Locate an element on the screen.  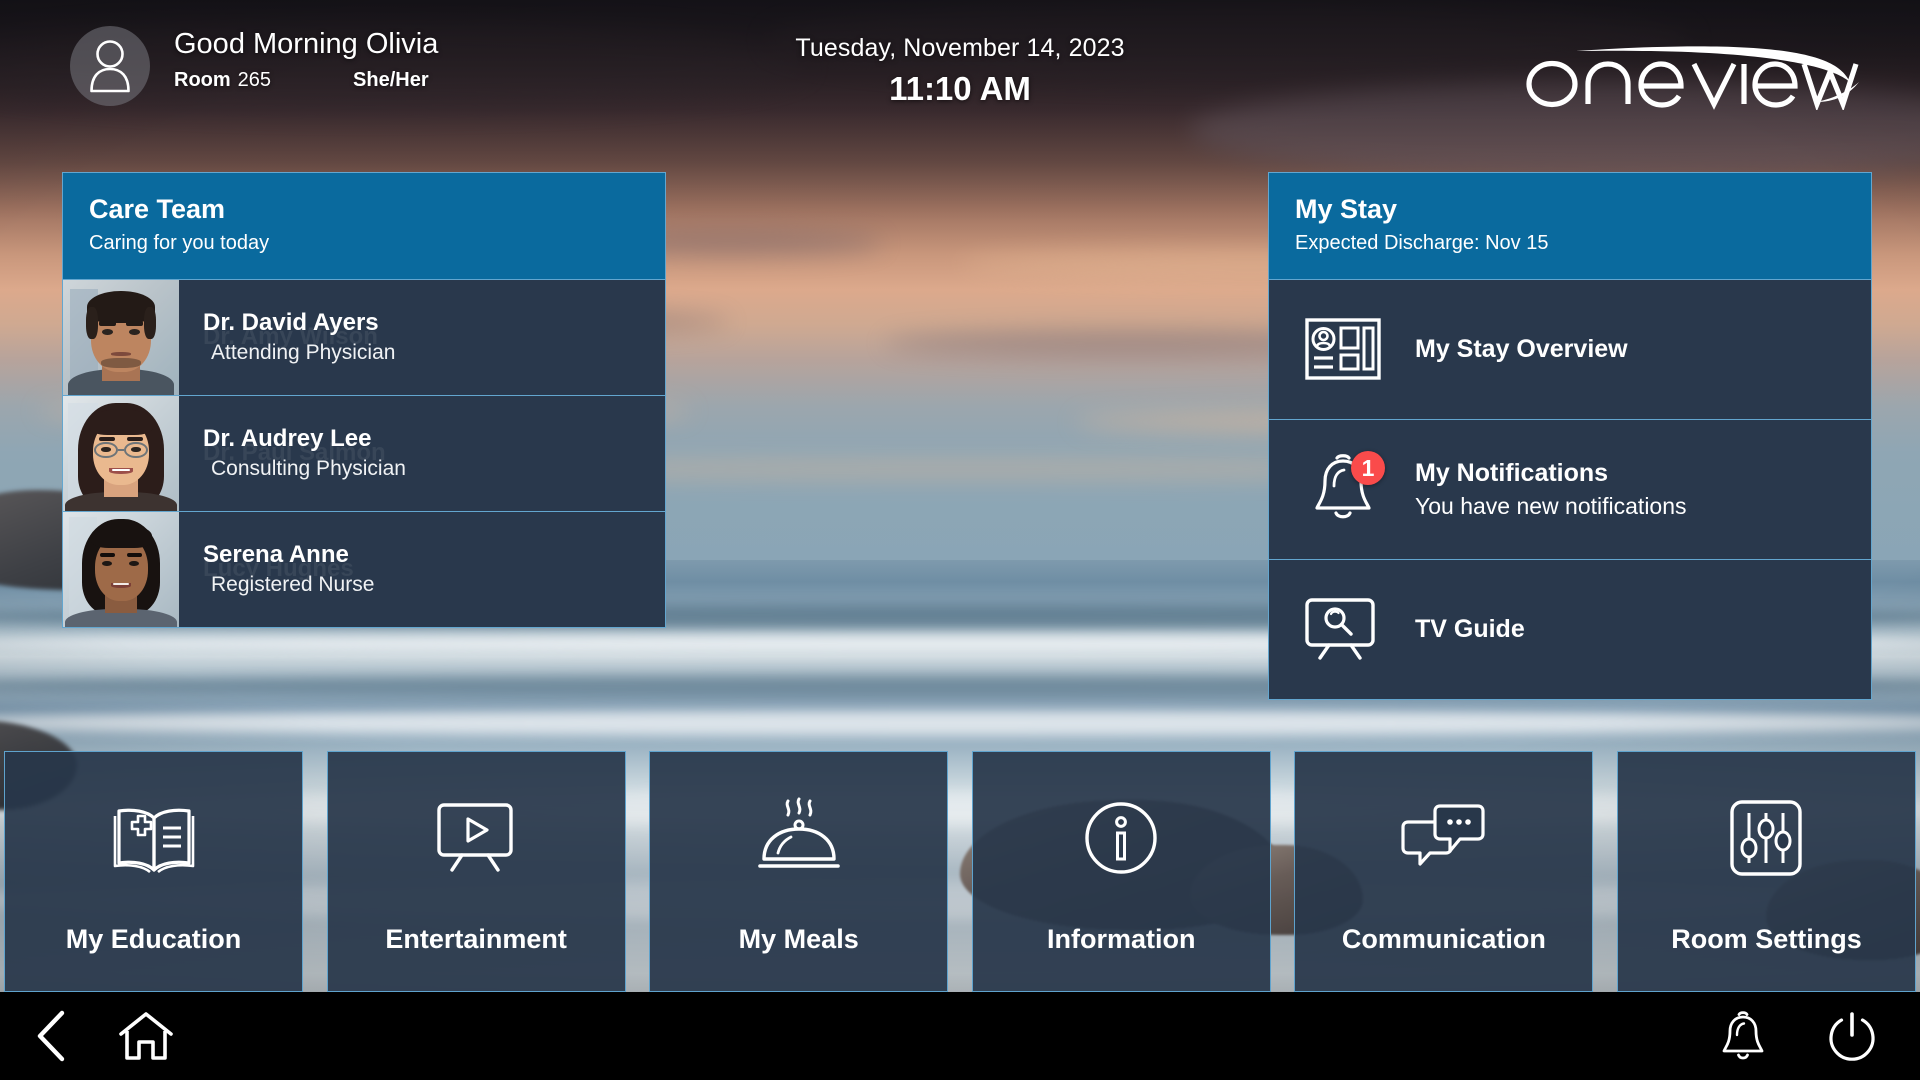
back-icon is located at coordinates (51, 1036).